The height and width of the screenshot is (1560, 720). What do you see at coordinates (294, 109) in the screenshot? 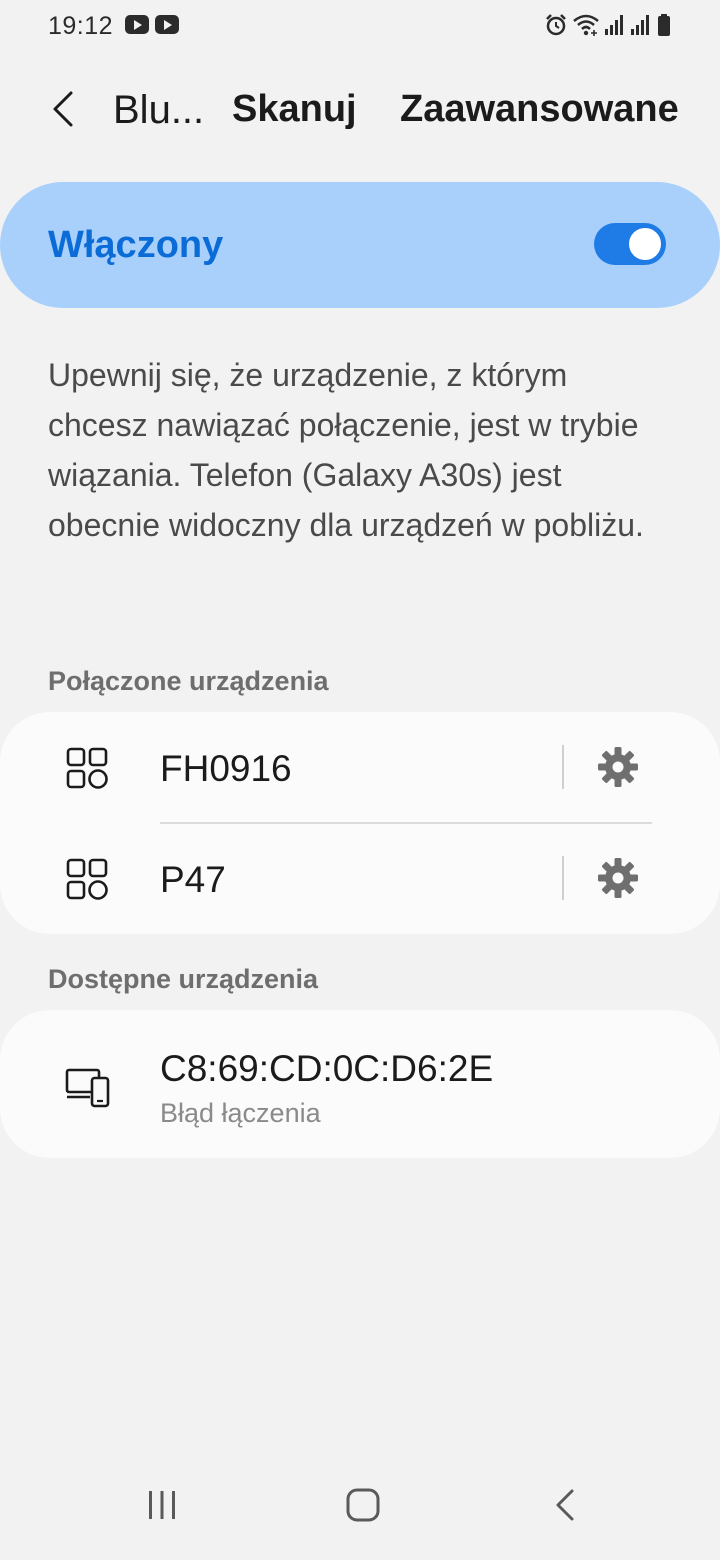
I see `scan-button: Skanuj` at bounding box center [294, 109].